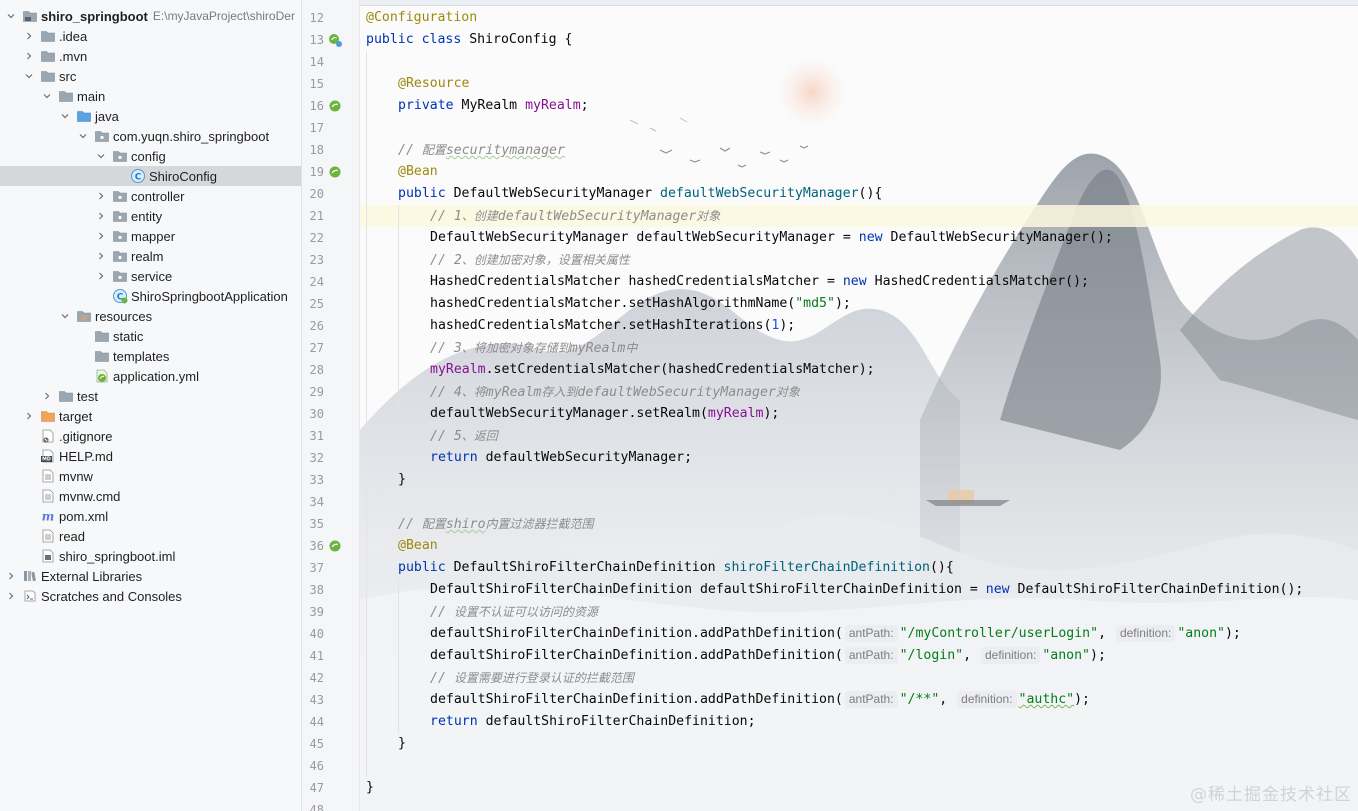 The image size is (1358, 811). I want to click on tree-item-static: static, so click(150, 336).